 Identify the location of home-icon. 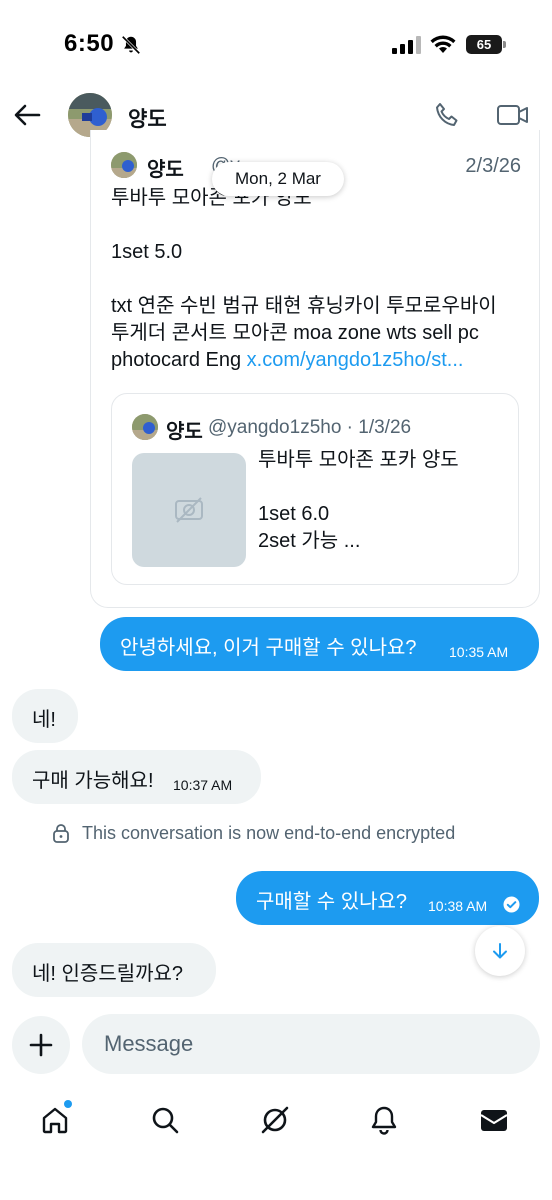
(55, 1120).